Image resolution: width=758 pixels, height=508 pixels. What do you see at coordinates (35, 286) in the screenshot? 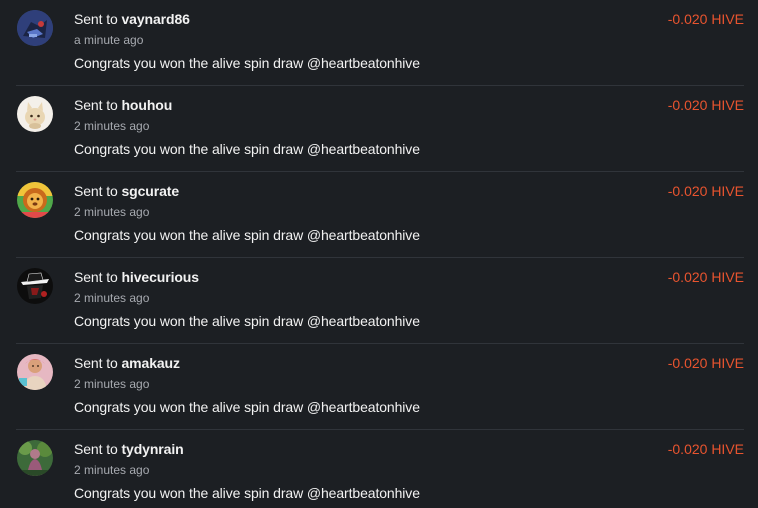
I see `hat-figure-avatar-icon` at bounding box center [35, 286].